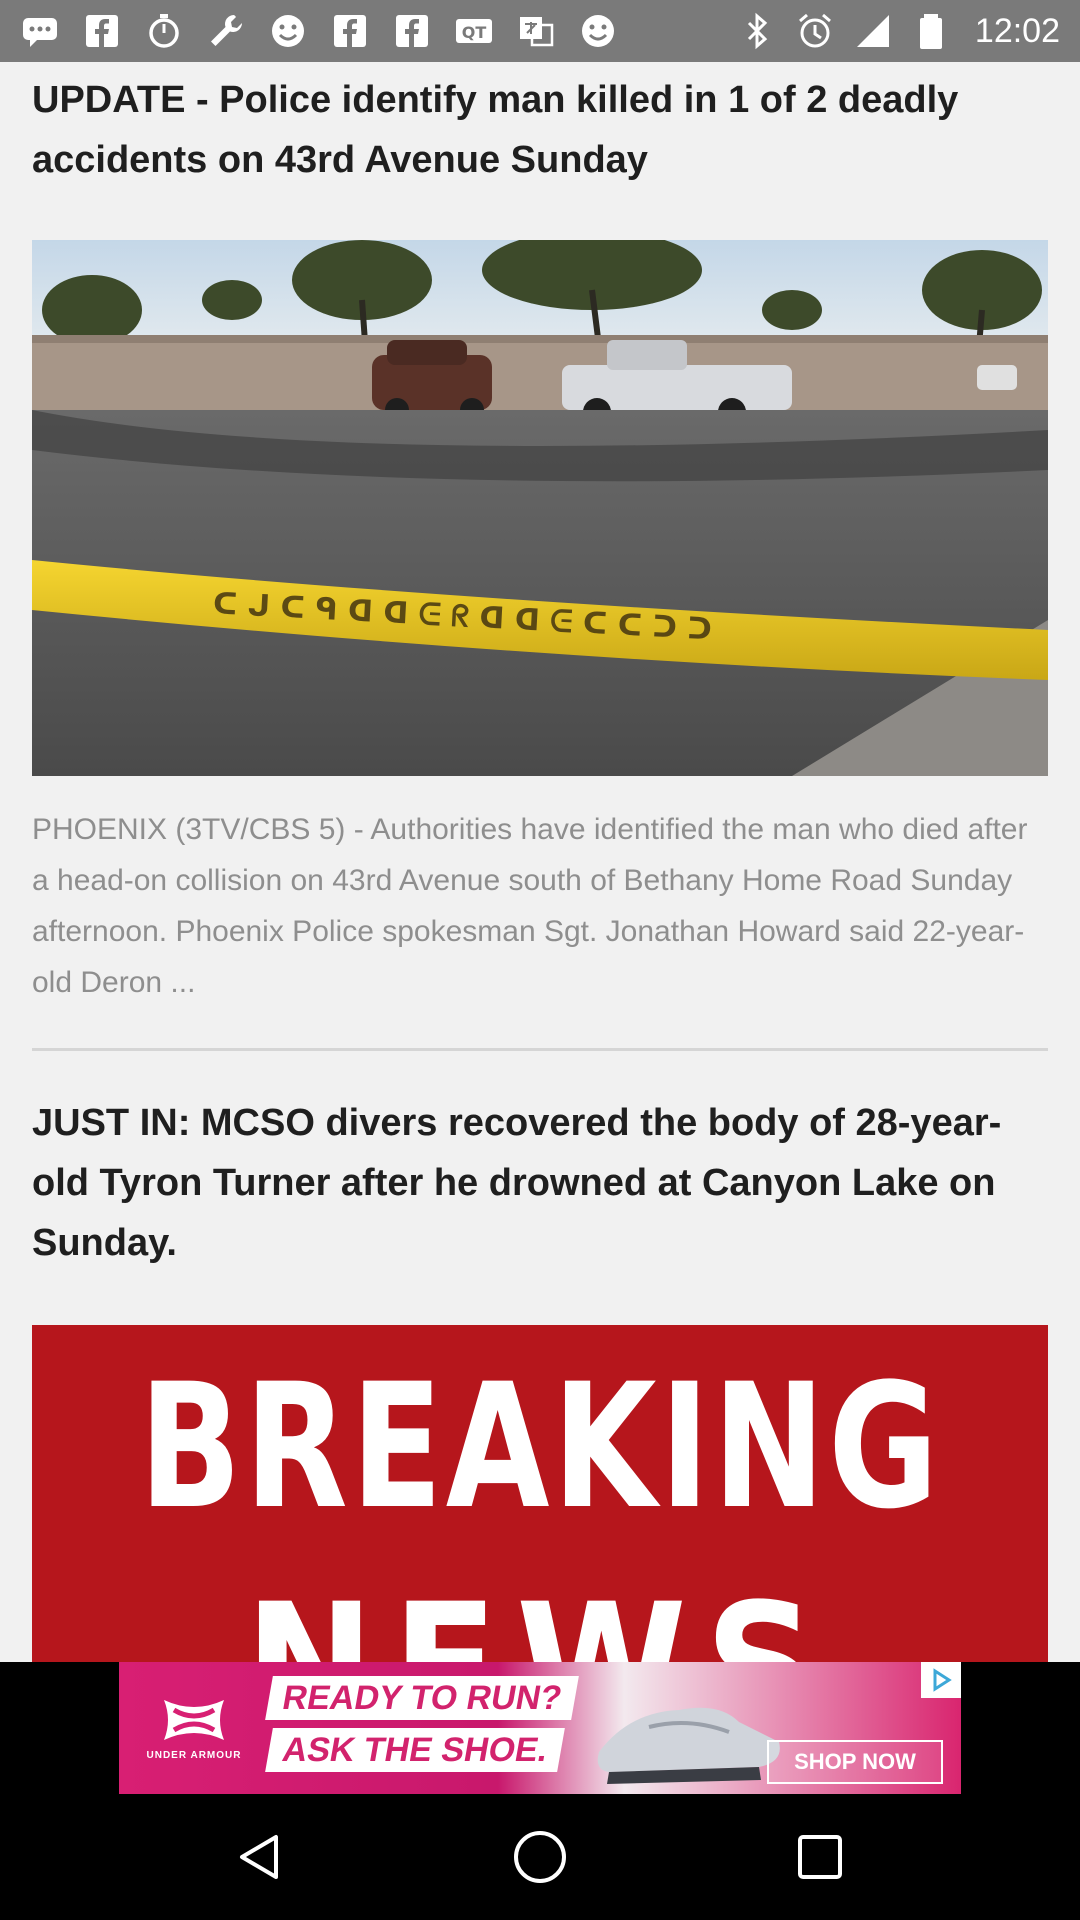 The width and height of the screenshot is (1080, 1920). I want to click on navigation-bar, so click(540, 1857).